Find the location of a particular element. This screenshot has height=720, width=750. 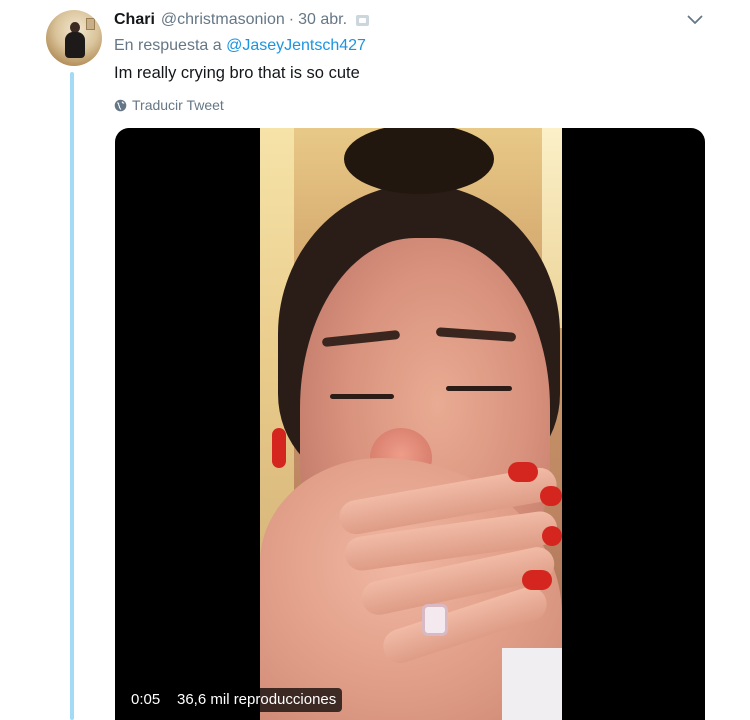

translate-tweet-link: Traducir Tweet is located at coordinates (169, 105).